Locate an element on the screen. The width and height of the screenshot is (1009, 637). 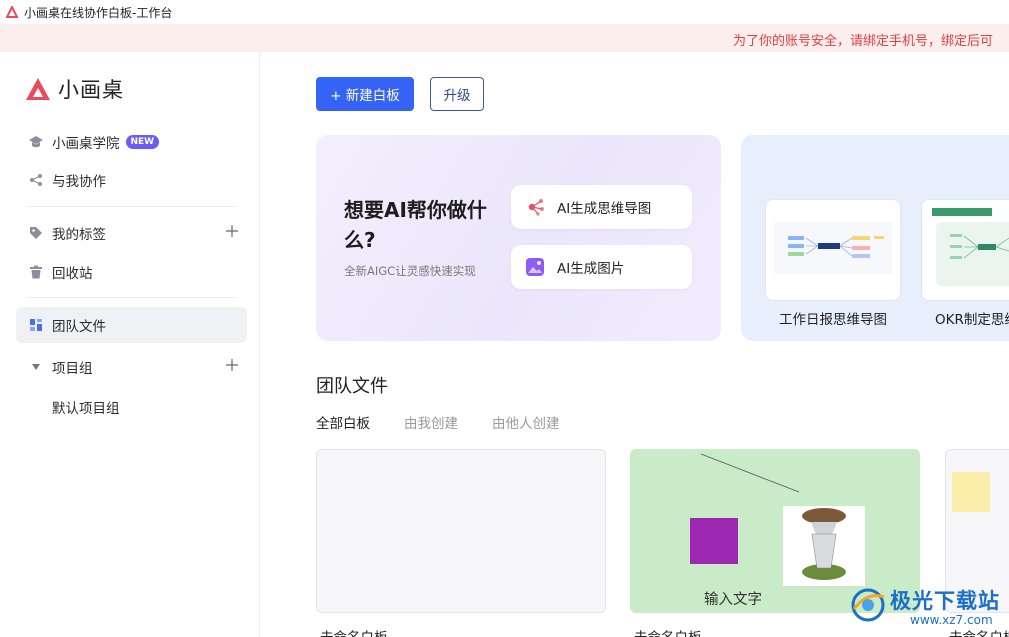
ai-image-label: AI生成图片 is located at coordinates (591, 269).